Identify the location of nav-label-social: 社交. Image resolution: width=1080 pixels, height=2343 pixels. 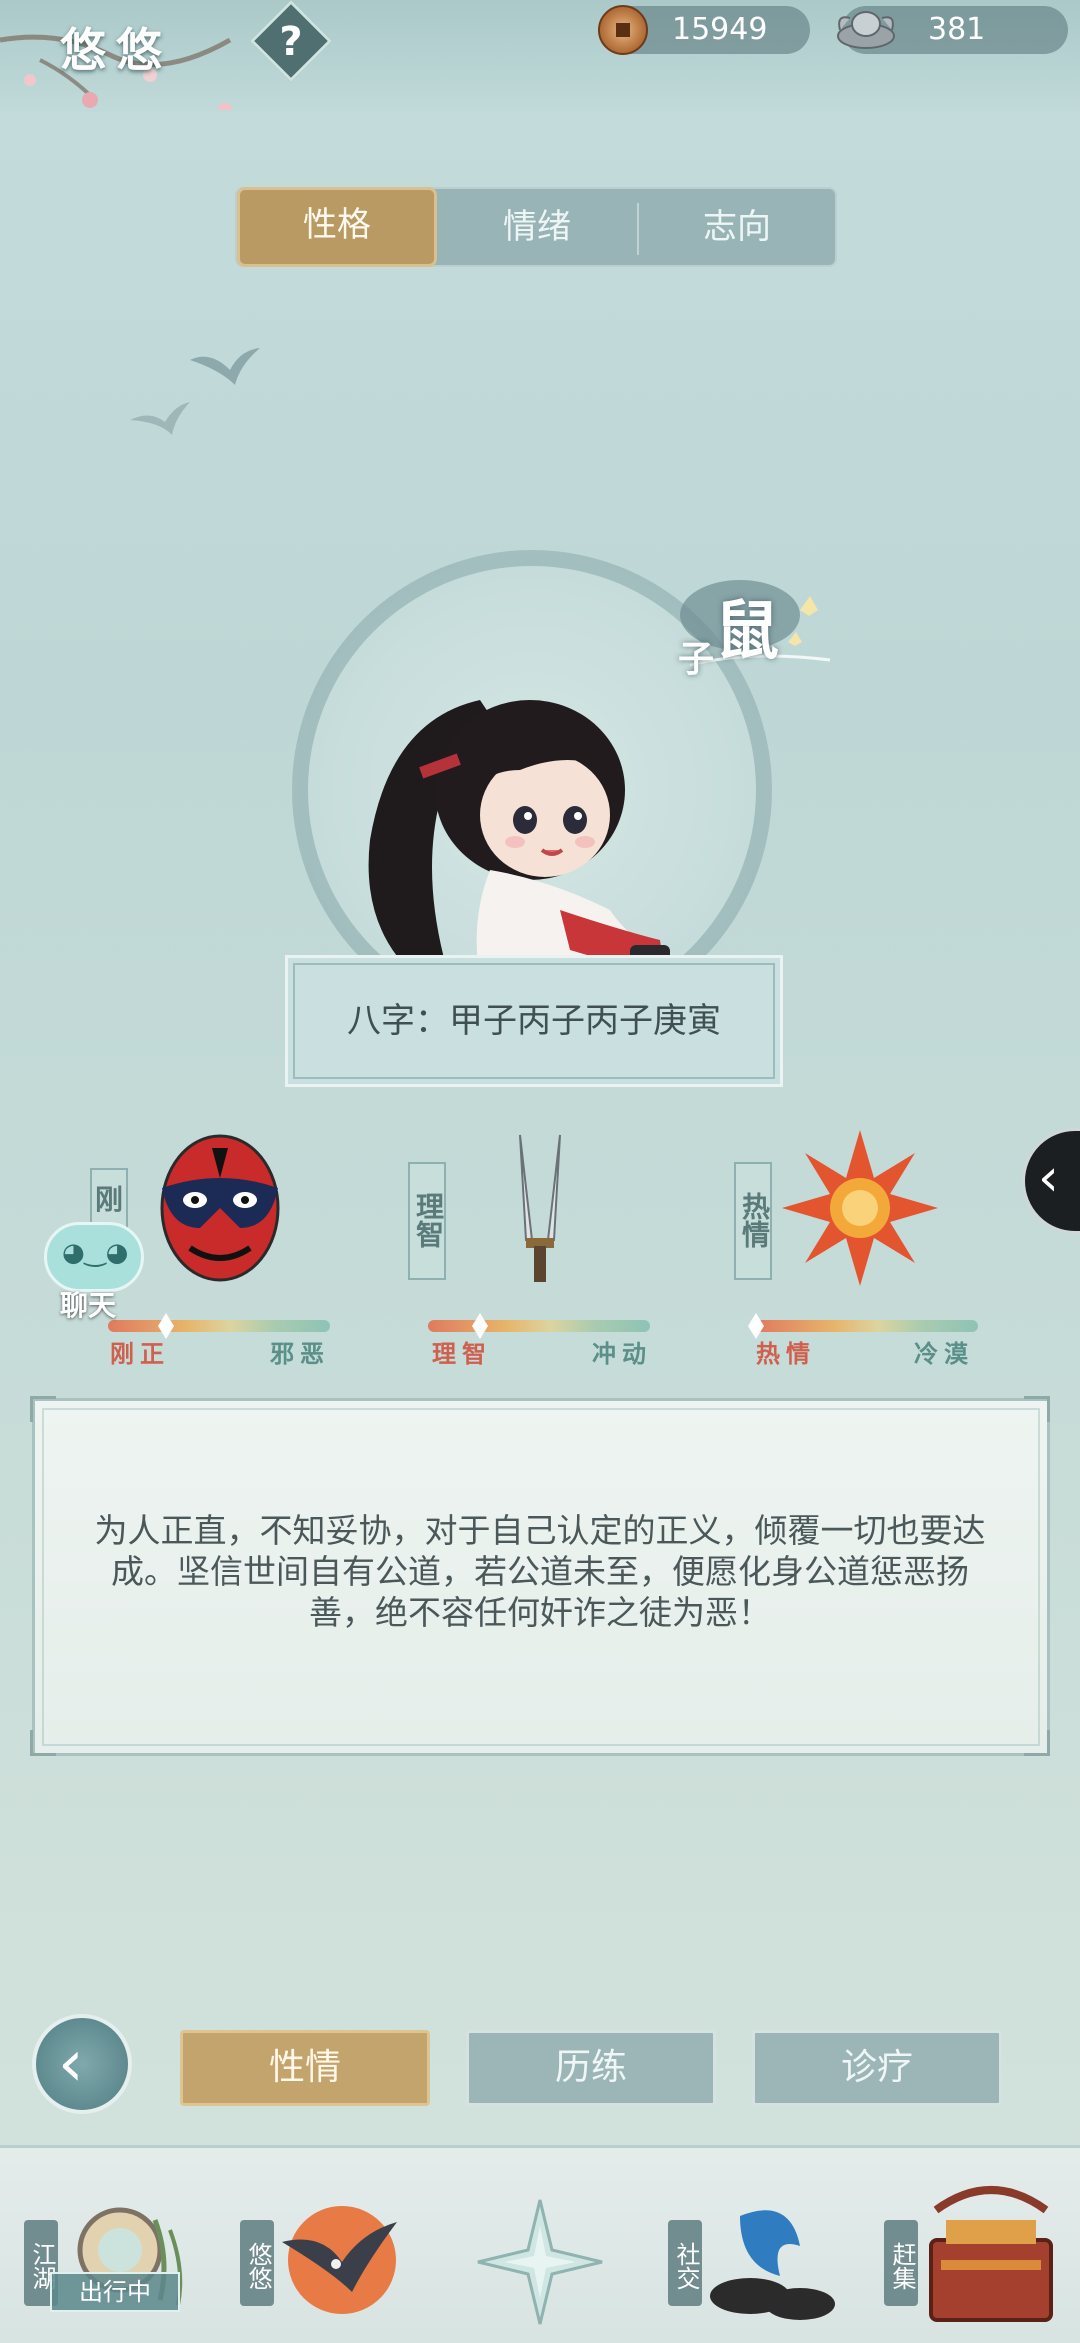
(685, 2266).